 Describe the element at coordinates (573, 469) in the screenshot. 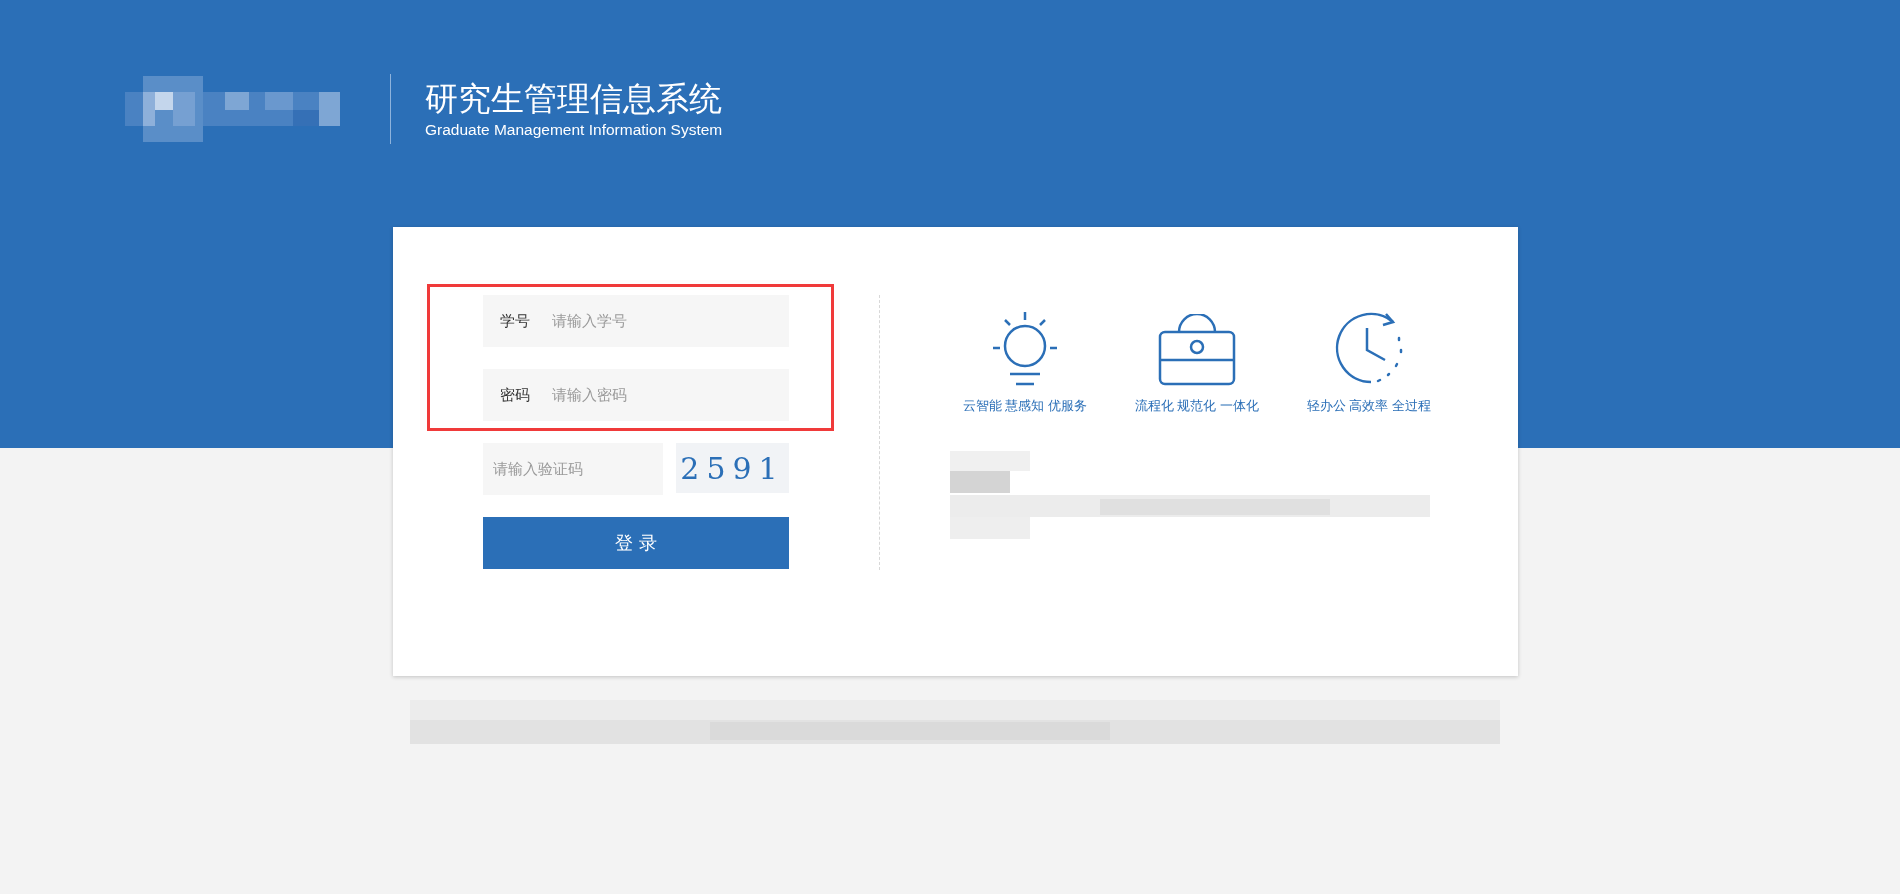

I see `captcha-field: 请输入验证码` at that location.